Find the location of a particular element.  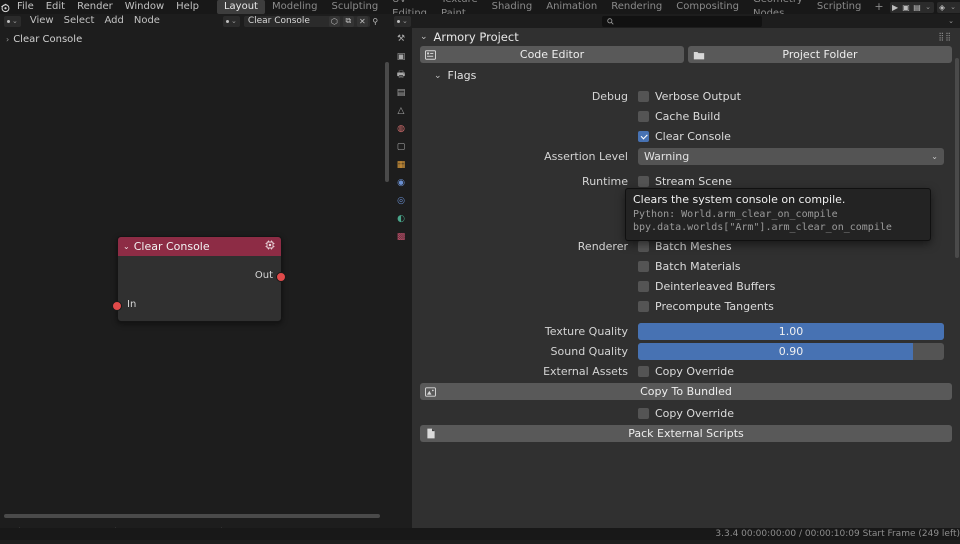

precompute-tangents-checkbox is located at coordinates (643, 306).